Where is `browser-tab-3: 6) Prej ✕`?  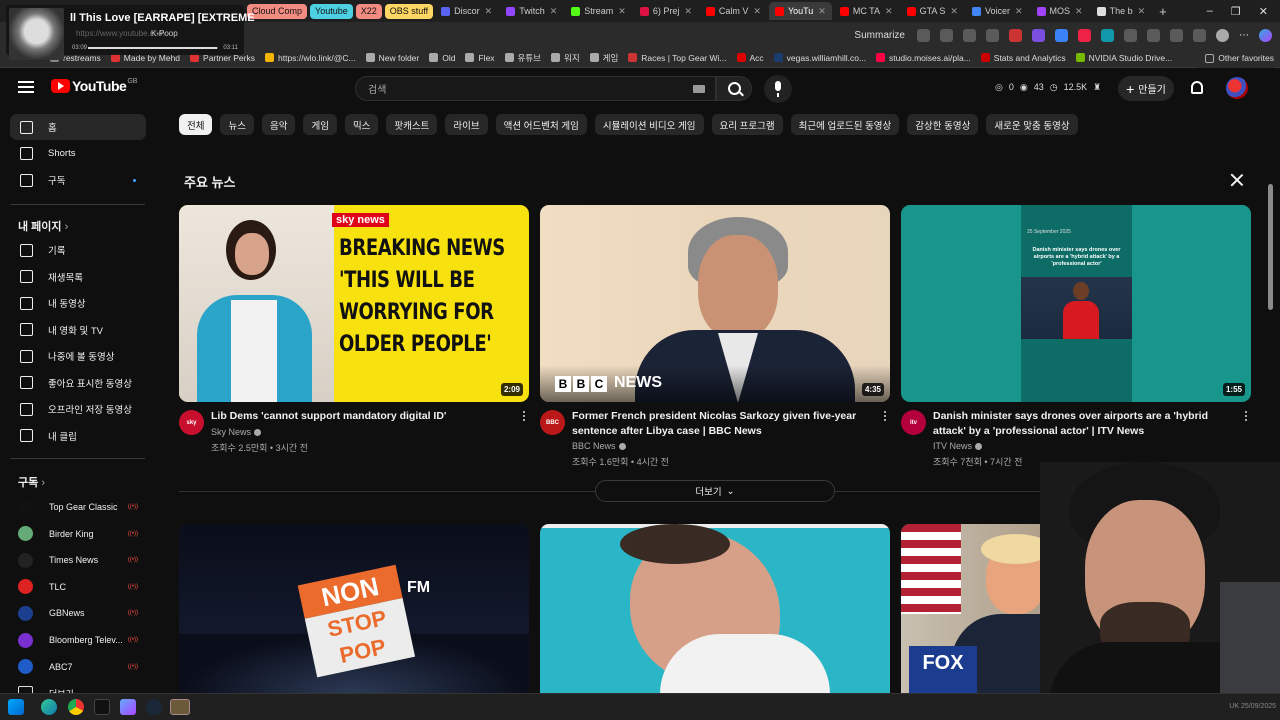
browser-tab-3: 6) Prej ✕ is located at coordinates (666, 11).